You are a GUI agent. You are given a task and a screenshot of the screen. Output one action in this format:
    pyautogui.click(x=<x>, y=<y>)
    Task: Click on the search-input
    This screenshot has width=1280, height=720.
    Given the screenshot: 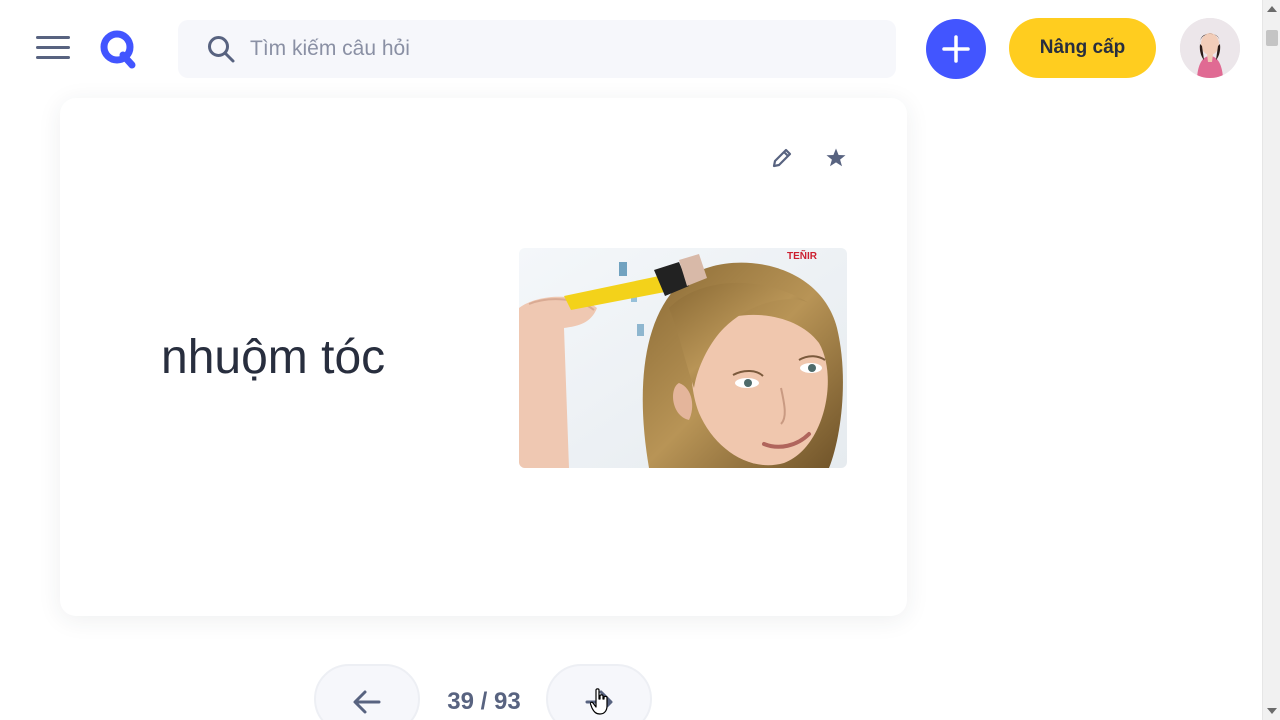 What is the action you would take?
    pyautogui.click(x=550, y=49)
    